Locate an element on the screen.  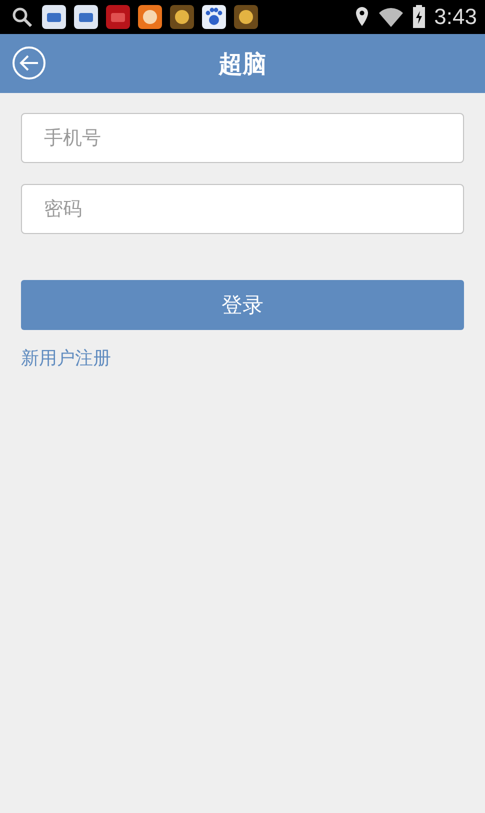
register-link: 新用户注册 is located at coordinates (66, 358).